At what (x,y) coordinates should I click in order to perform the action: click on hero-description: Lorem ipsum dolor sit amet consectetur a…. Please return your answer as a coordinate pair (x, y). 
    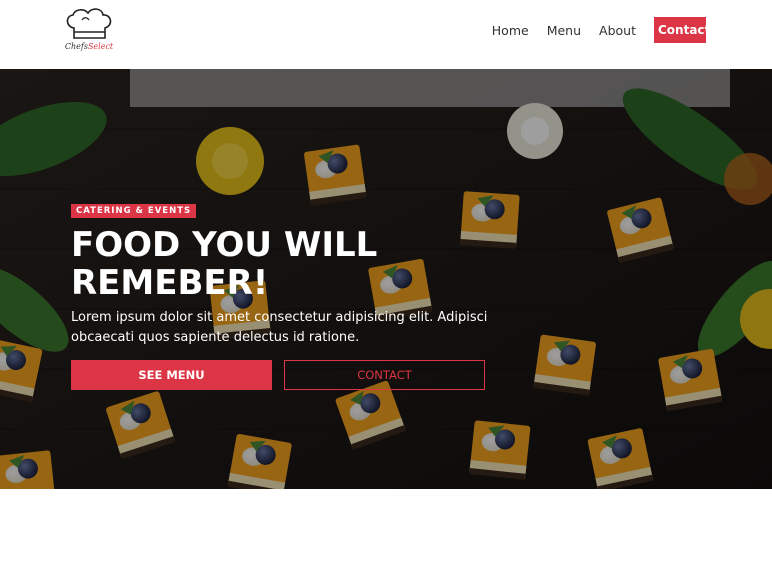
    Looking at the image, I should click on (279, 327).